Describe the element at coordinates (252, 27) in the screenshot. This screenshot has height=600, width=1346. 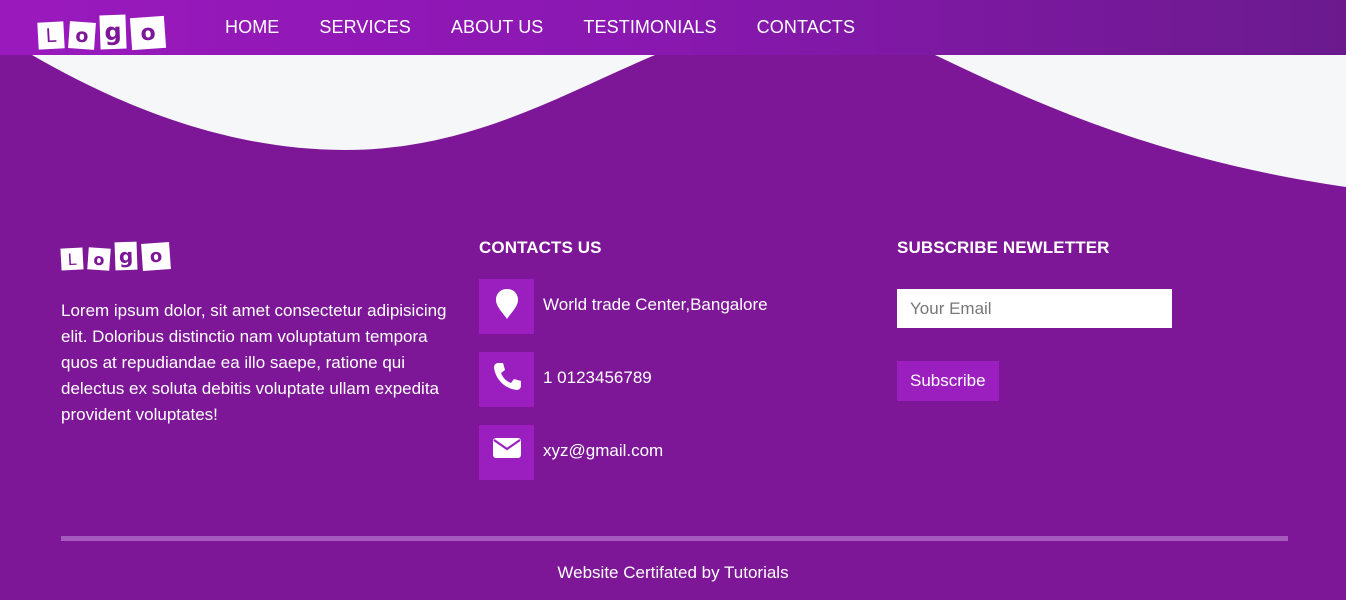
I see `nav-link-home: HOME` at that location.